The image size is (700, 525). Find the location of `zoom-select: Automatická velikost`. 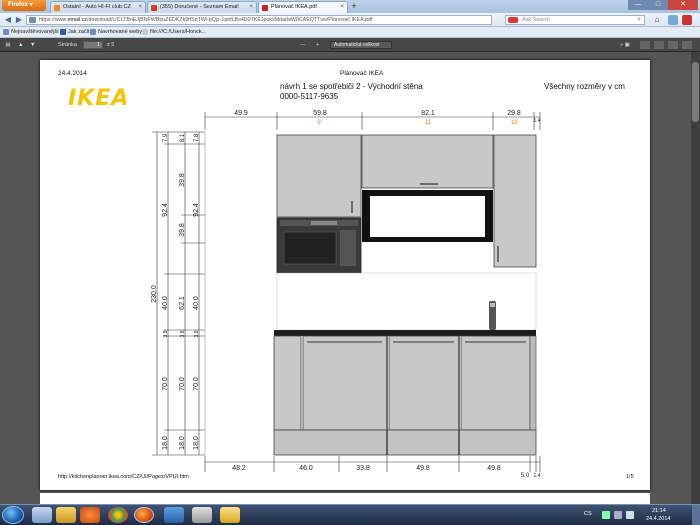

zoom-select: Automatická velikost is located at coordinates (361, 45).